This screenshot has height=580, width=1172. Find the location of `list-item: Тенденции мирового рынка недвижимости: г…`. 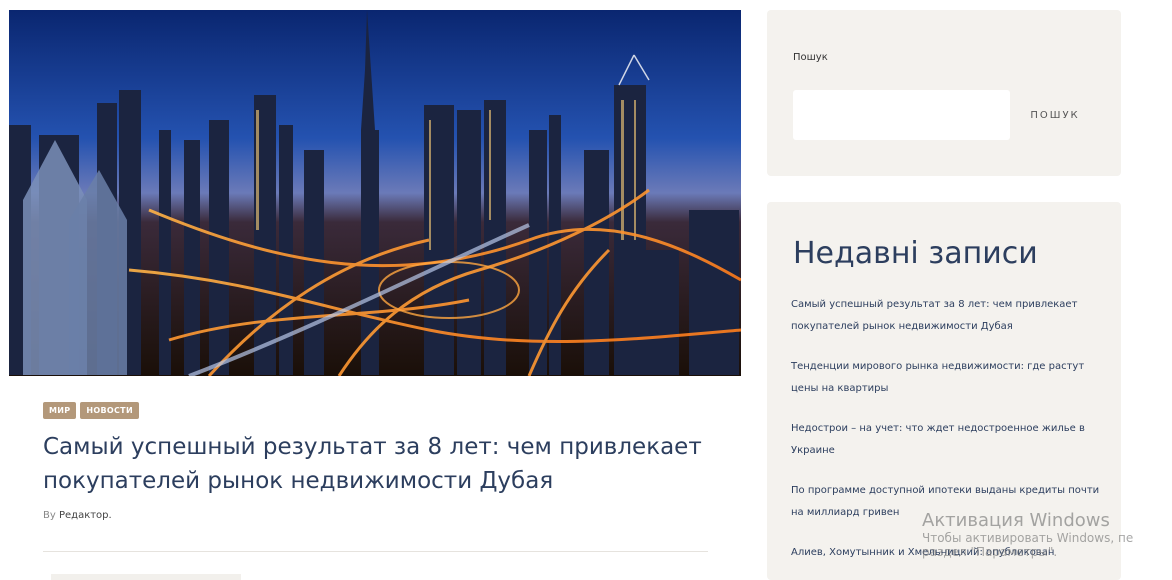

list-item: Тенденции мирового рынка недвижимости: г… is located at coordinates (946, 378).